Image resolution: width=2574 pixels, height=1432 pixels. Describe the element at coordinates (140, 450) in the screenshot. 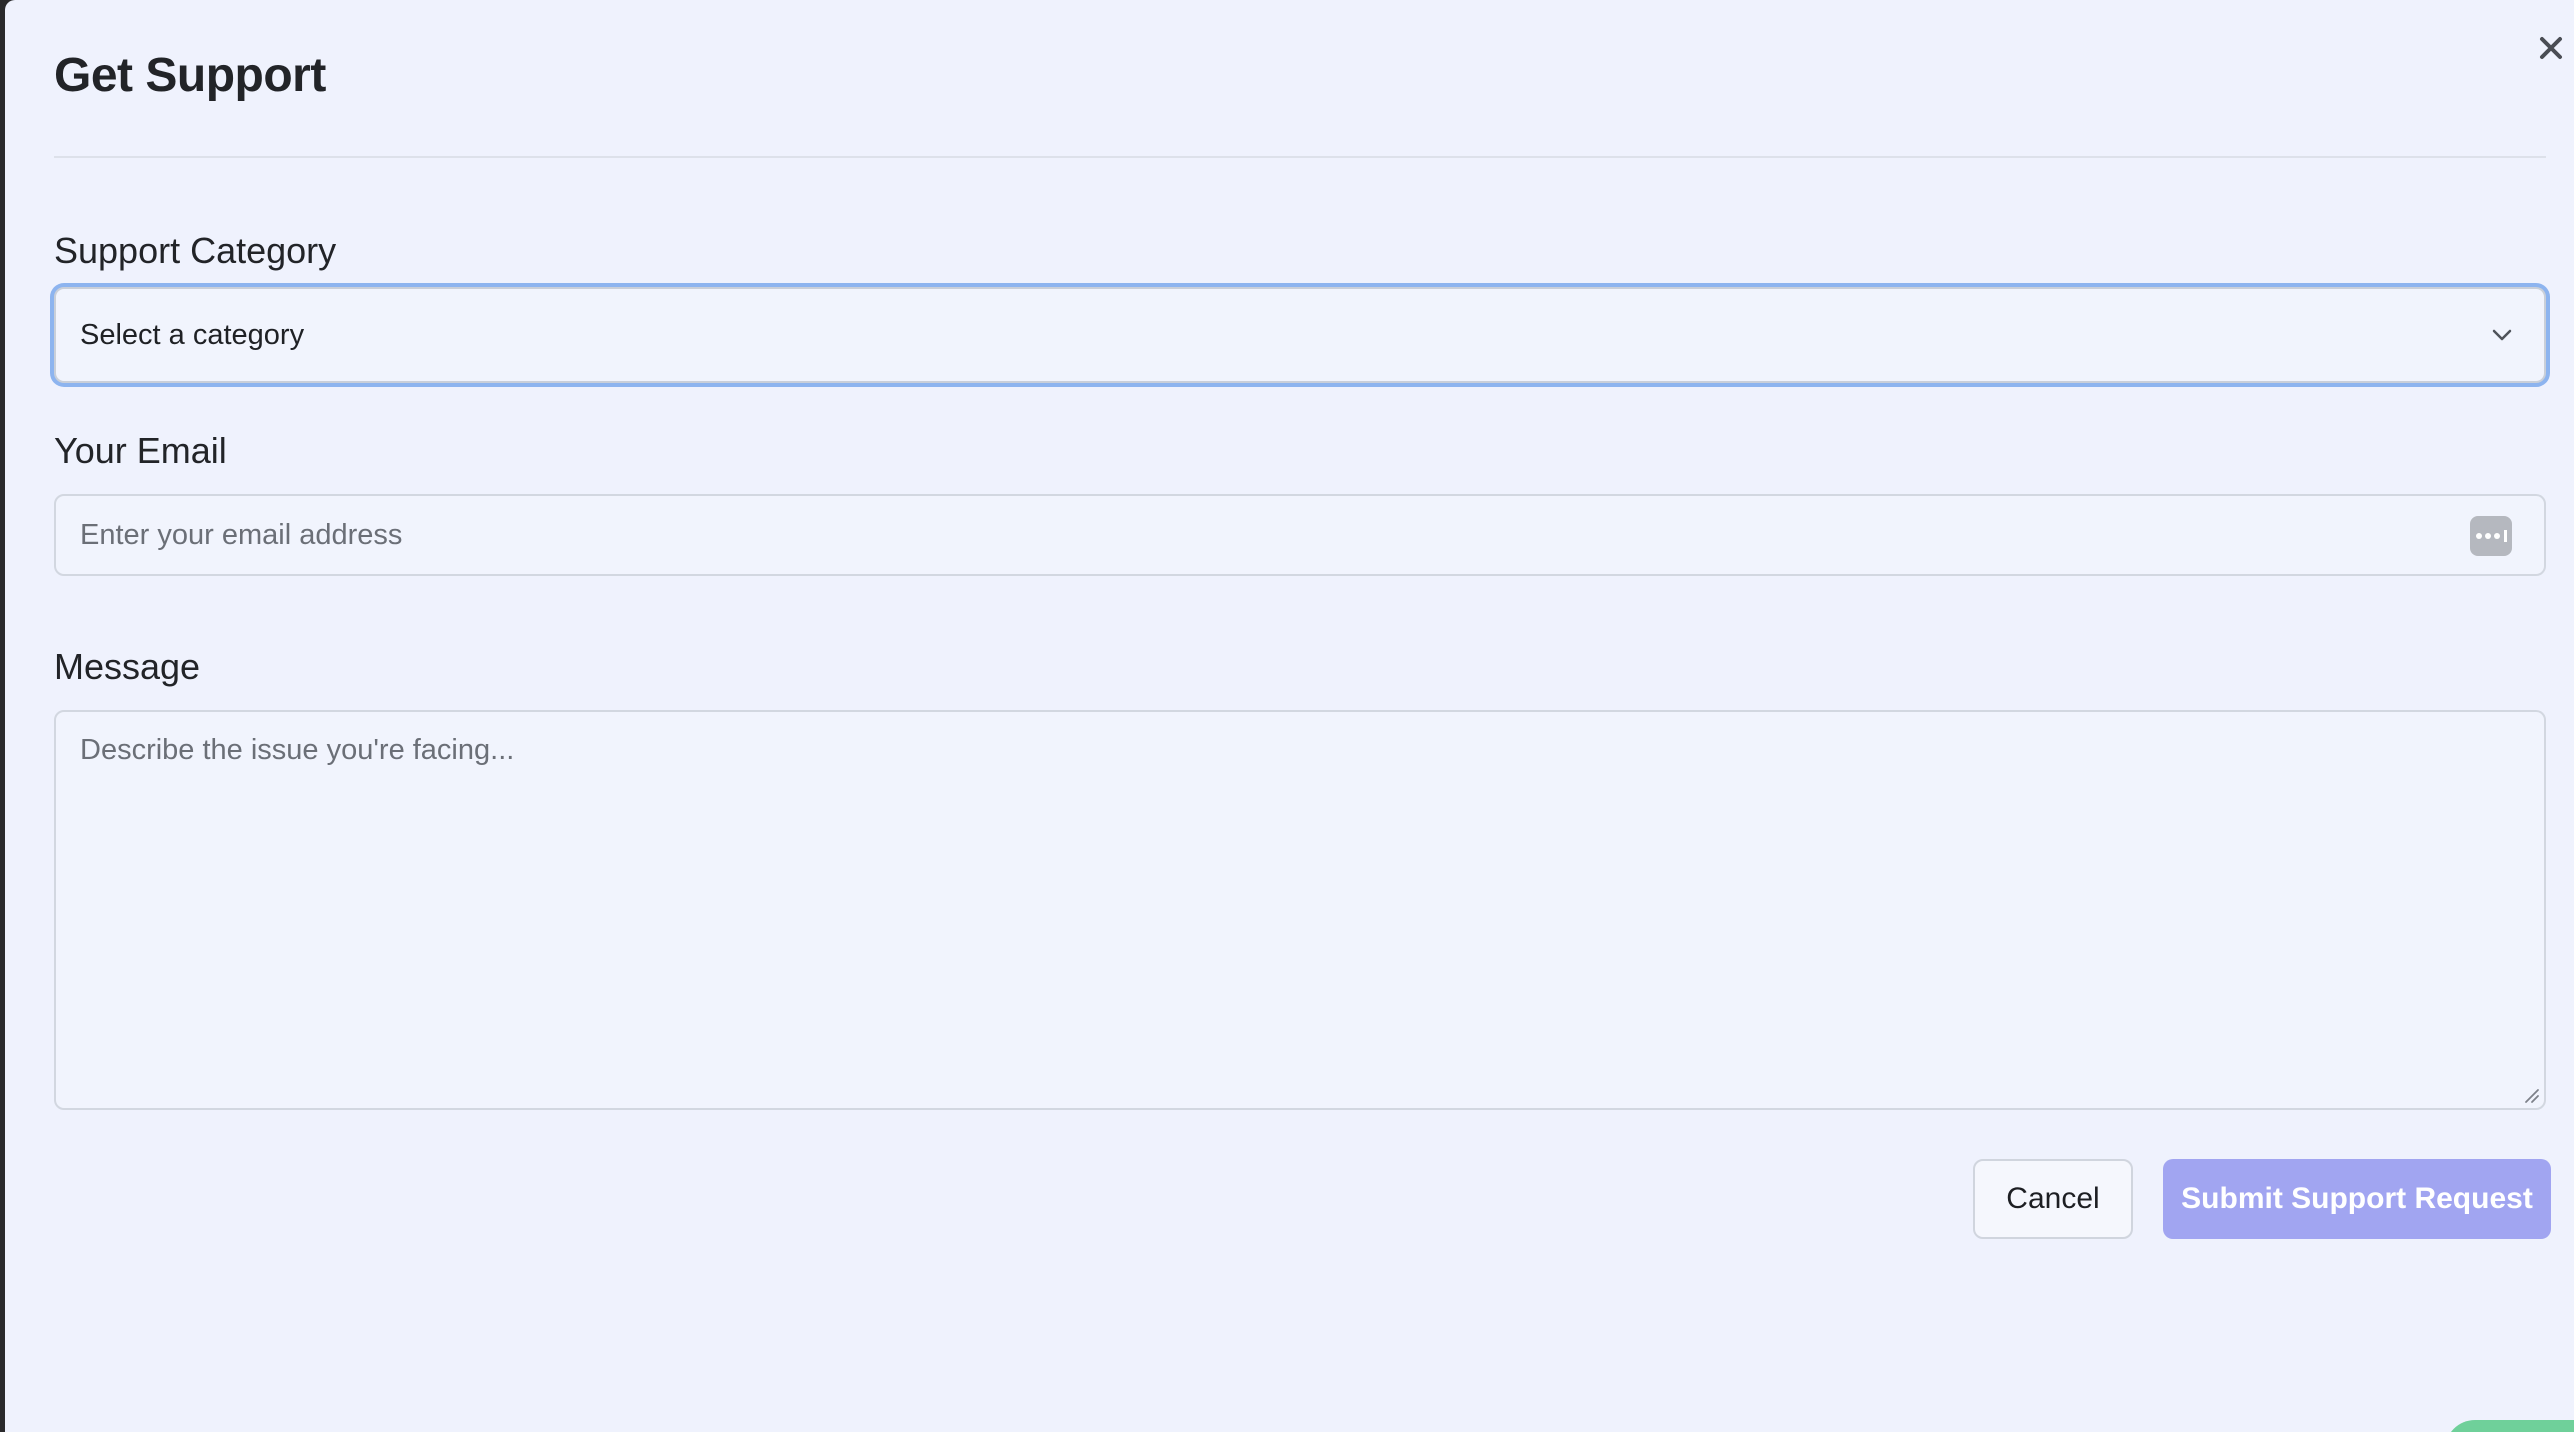

I see `email-label: Your Email` at that location.